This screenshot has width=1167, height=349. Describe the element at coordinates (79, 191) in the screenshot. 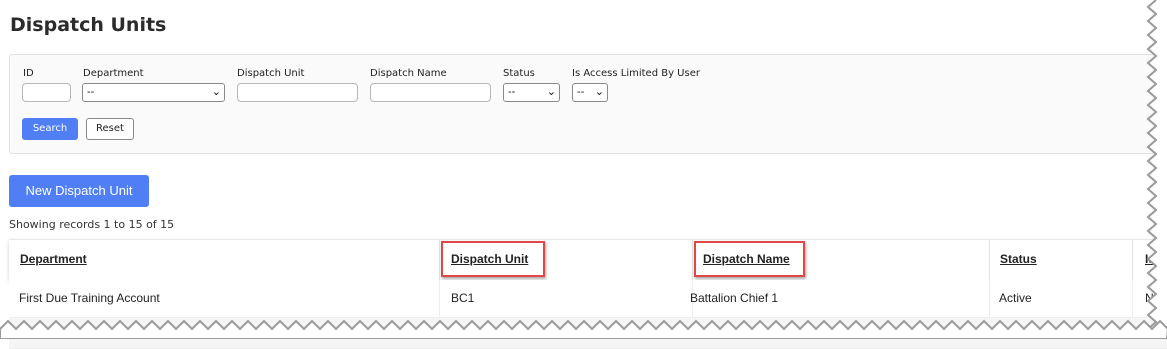

I see `new-dispatch-unit-button: New Dispatch Unit` at that location.